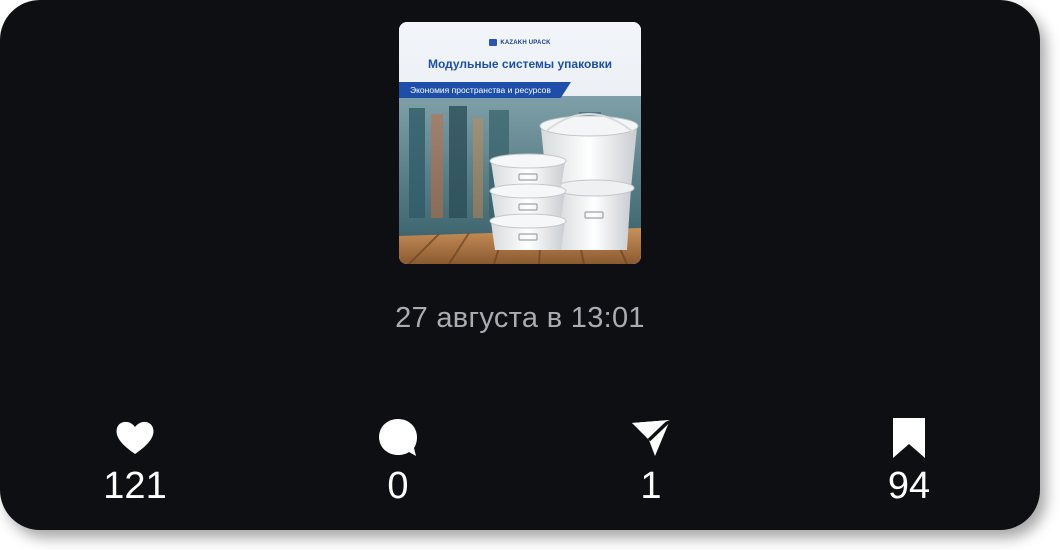 This screenshot has width=1060, height=550. Describe the element at coordinates (493, 42) in the screenshot. I see `brand-mark-icon` at that location.